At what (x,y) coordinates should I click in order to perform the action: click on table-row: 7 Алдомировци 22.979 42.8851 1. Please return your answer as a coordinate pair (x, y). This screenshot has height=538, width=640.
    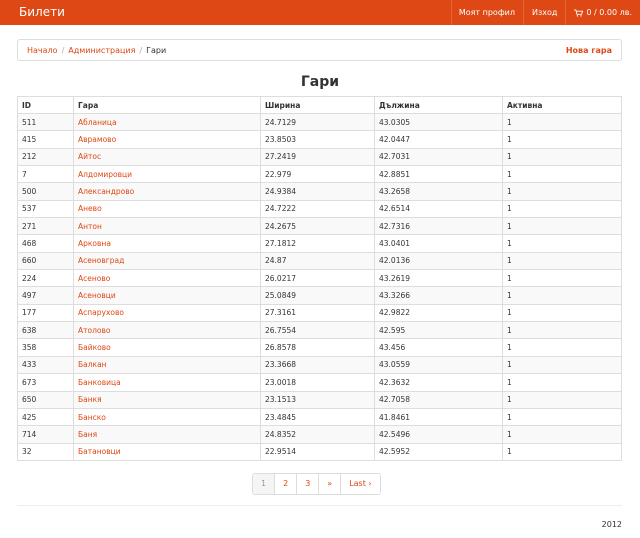
    Looking at the image, I should click on (319, 174).